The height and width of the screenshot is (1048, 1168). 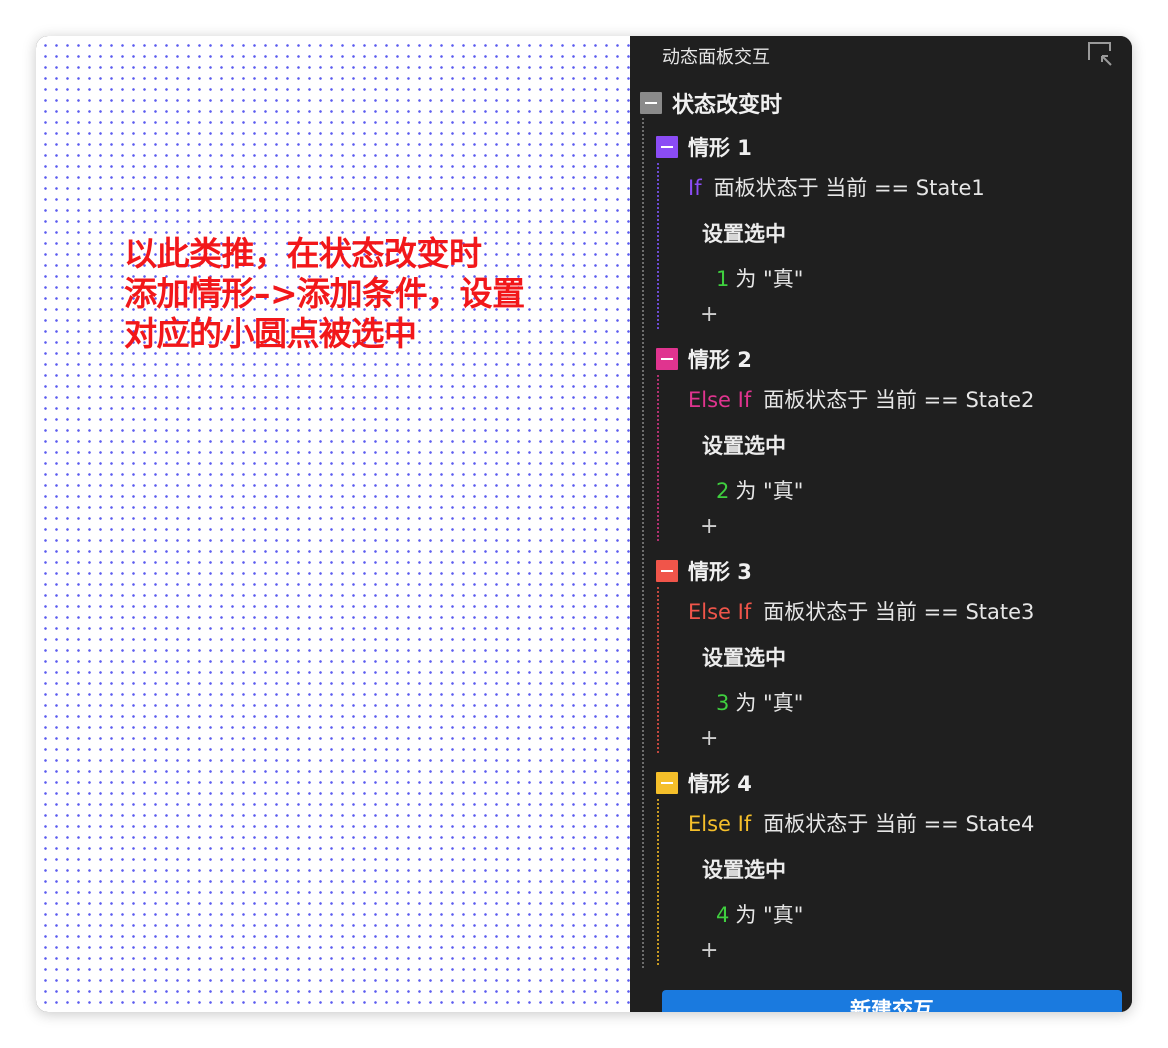 I want to click on case-4-condition: Else If 面板状态于 当前 == State4, so click(x=861, y=823).